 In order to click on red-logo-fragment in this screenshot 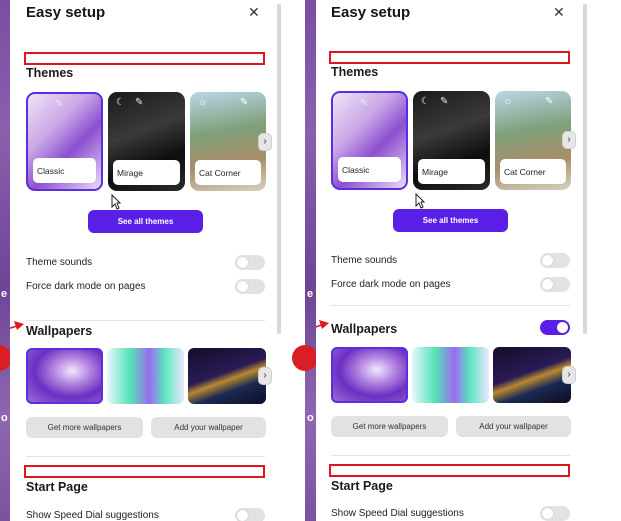, I will do `click(305, 358)`.